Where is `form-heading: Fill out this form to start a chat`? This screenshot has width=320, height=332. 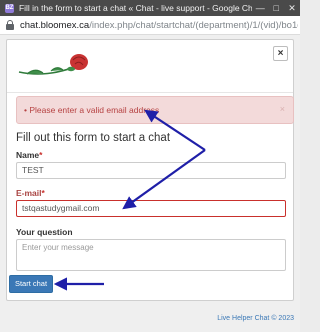 form-heading: Fill out this form to start a chat is located at coordinates (93, 138).